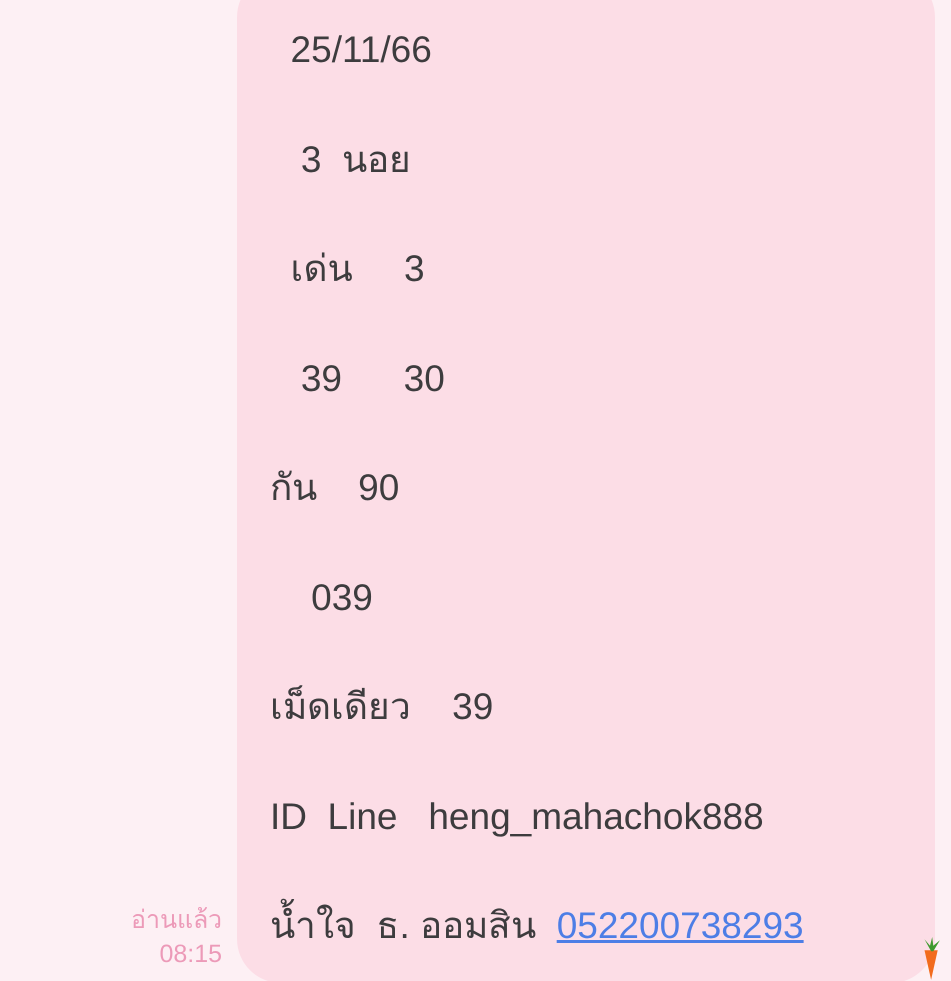 Image resolution: width=951 pixels, height=981 pixels. Describe the element at coordinates (680, 925) in the screenshot. I see `account-number-link: 052200738293` at that location.